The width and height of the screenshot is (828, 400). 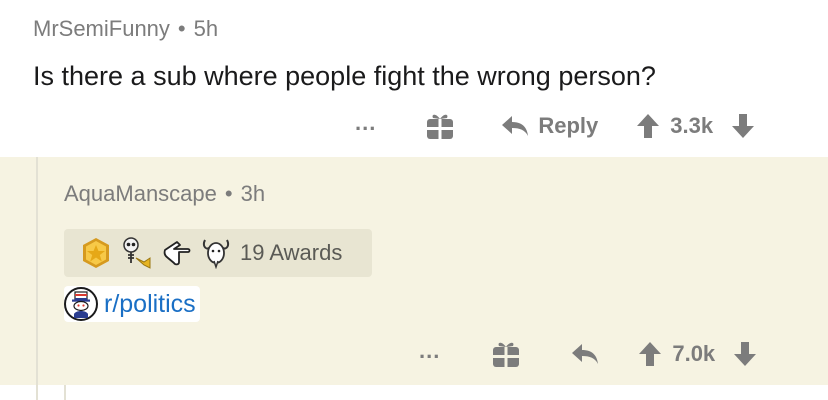 I want to click on awards-count: 19 Awards, so click(x=291, y=252).